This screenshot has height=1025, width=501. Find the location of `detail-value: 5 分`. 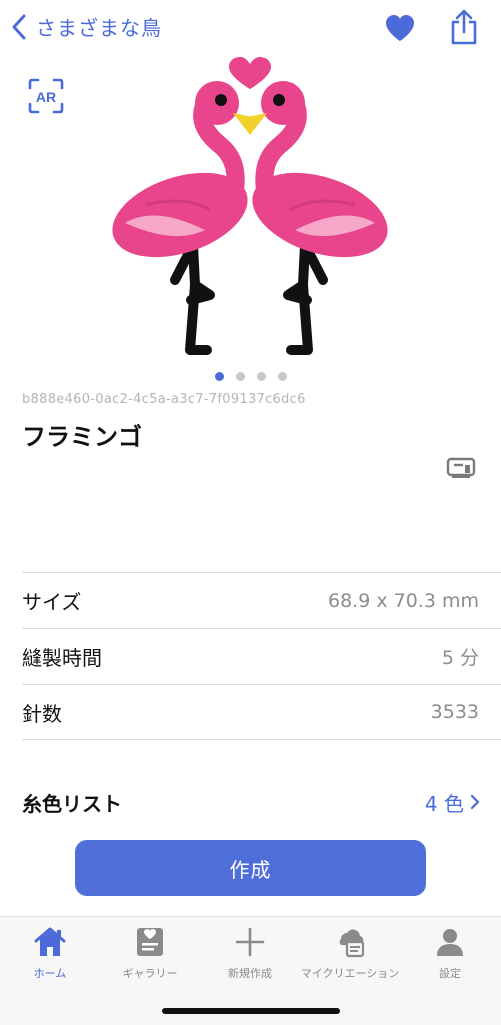

detail-value: 5 分 is located at coordinates (460, 658).